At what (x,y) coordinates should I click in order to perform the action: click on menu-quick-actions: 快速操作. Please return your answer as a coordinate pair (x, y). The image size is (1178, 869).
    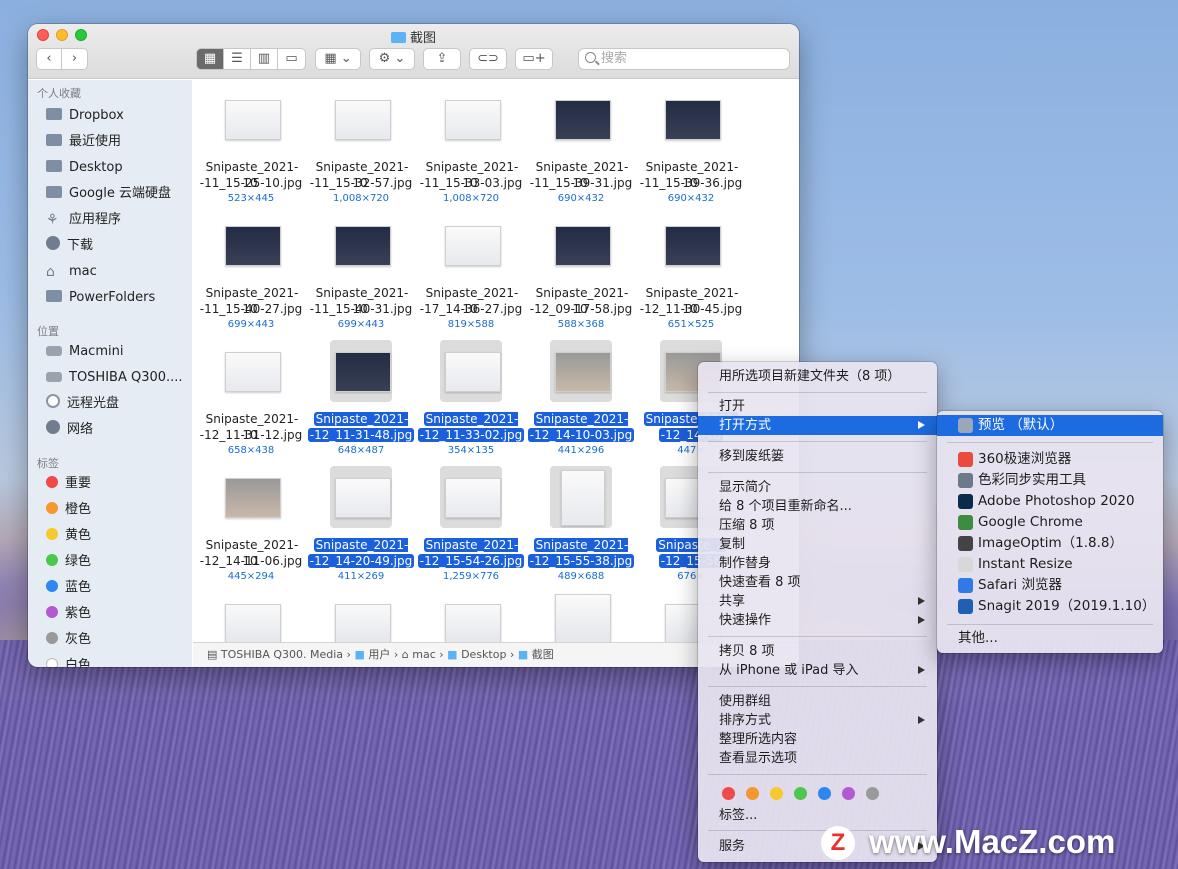
    Looking at the image, I should click on (817, 620).